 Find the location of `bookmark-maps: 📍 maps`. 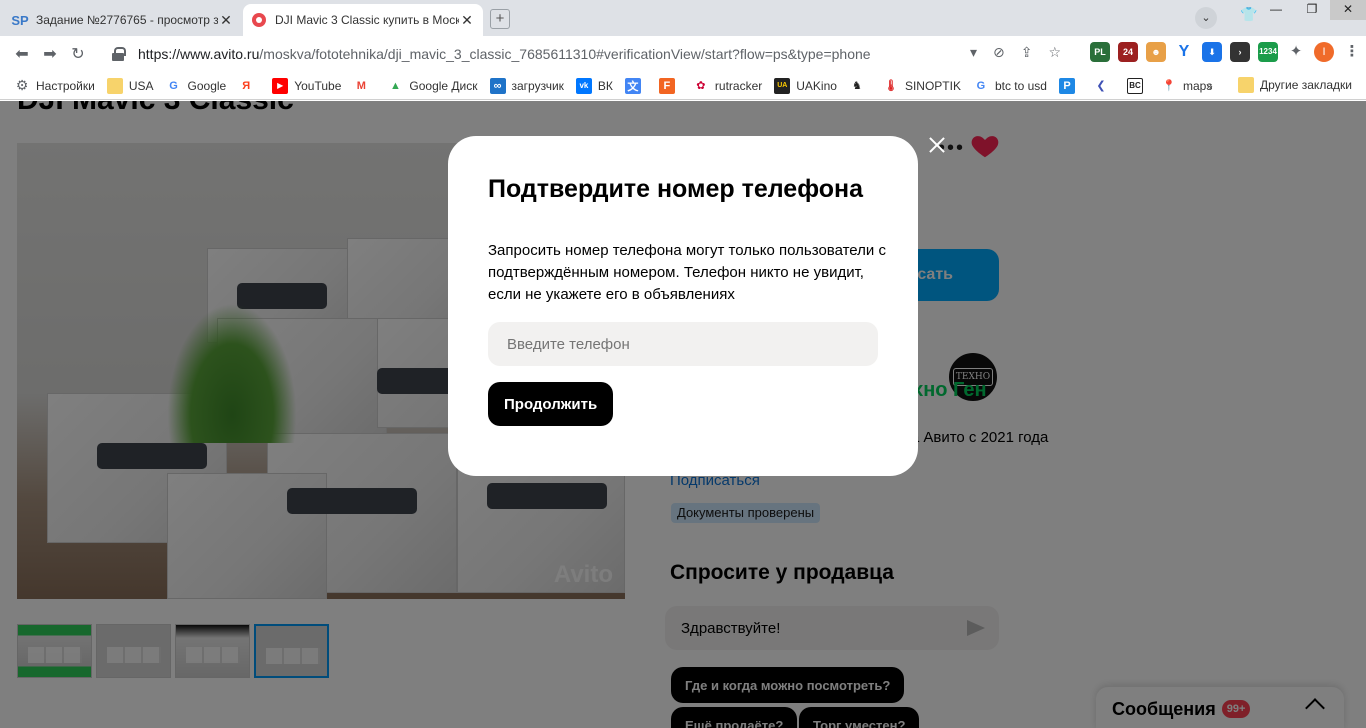

bookmark-maps: 📍 maps is located at coordinates (1186, 86).